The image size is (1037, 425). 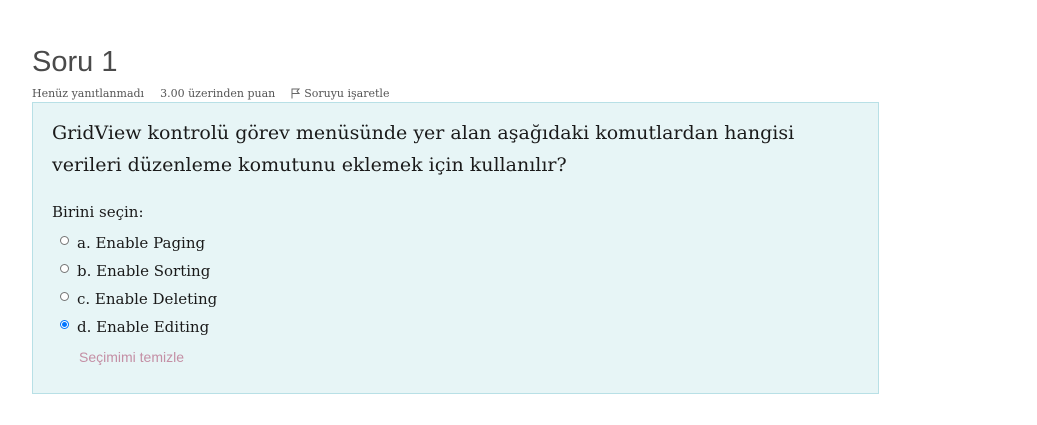 I want to click on flag-question-link: Soruyu işaretle, so click(x=340, y=93).